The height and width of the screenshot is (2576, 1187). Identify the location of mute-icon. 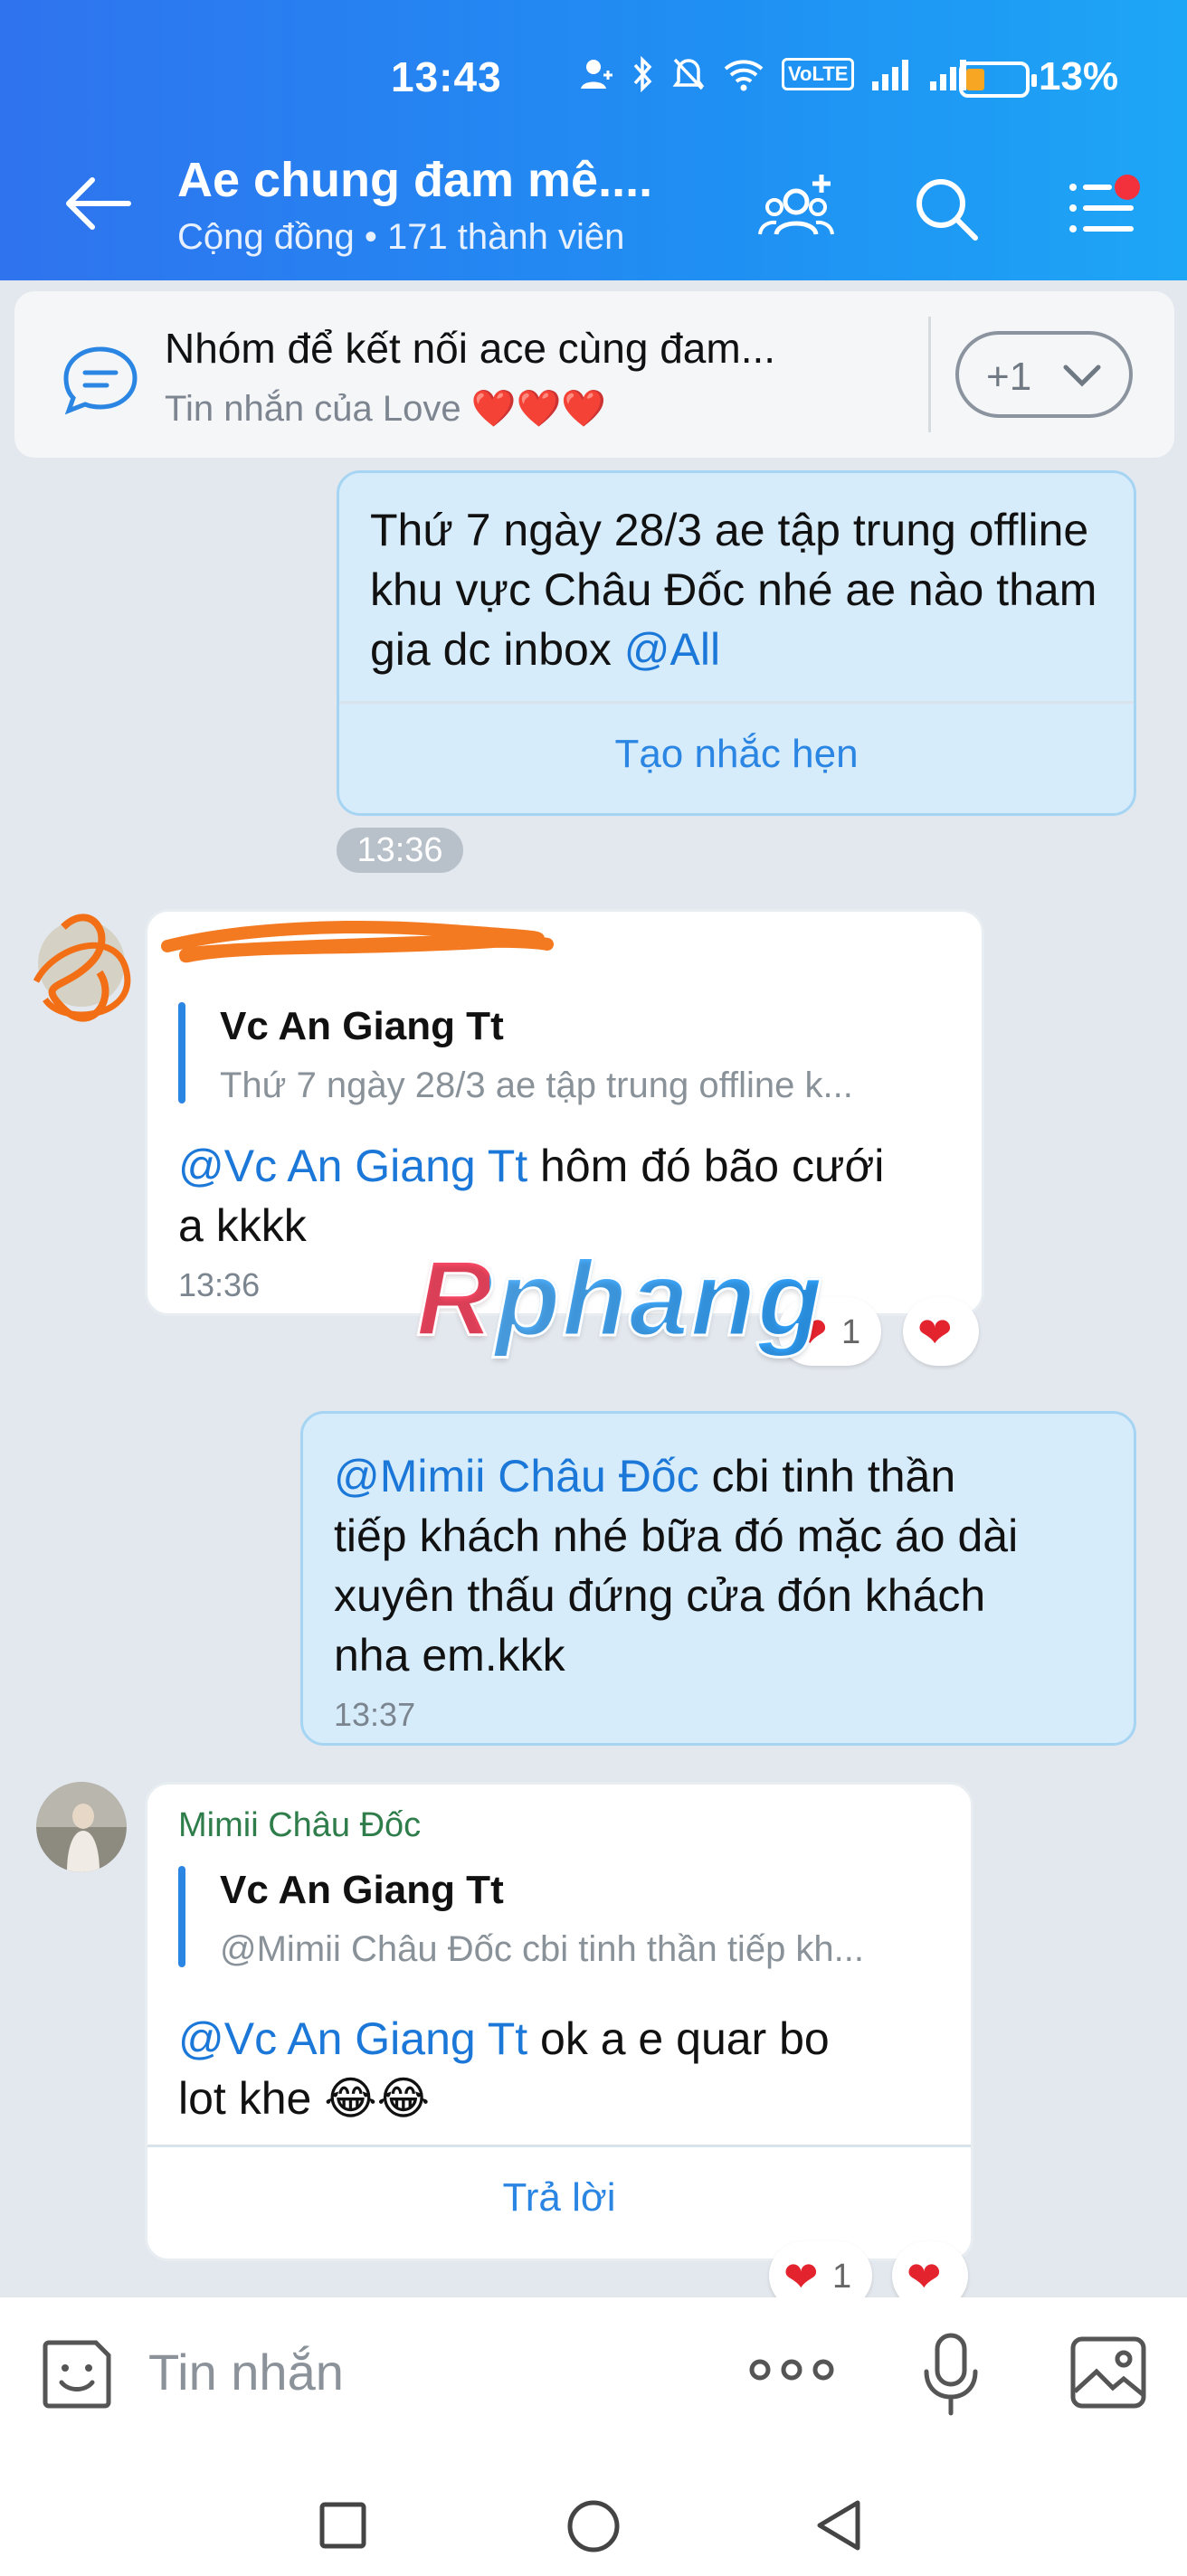
(688, 74).